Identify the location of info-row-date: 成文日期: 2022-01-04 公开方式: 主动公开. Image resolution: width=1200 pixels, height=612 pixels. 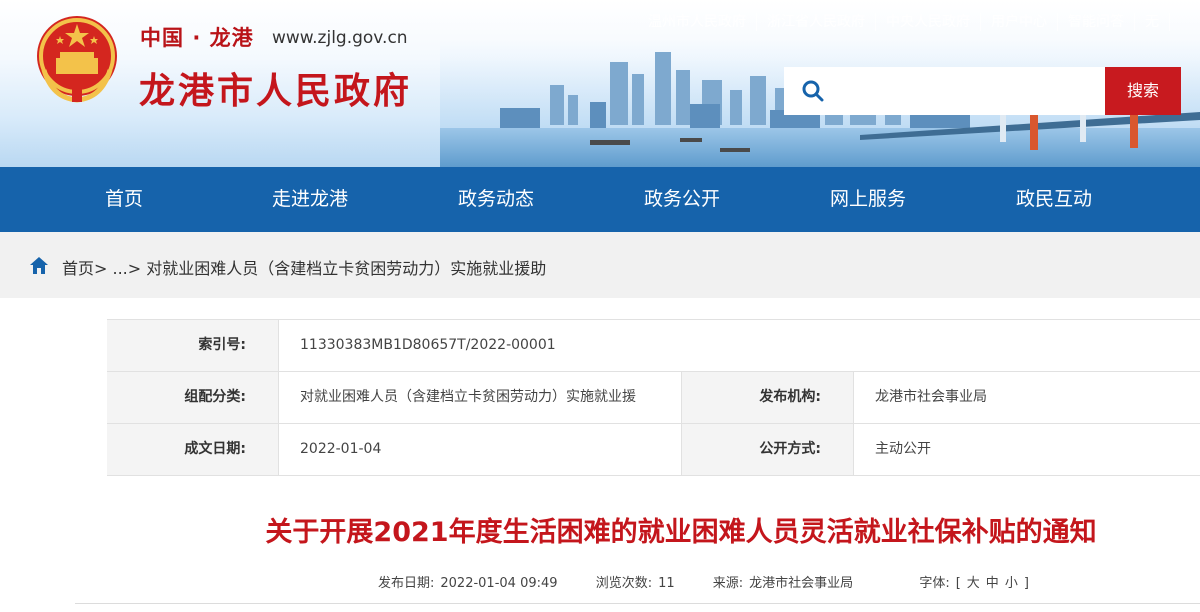
(653, 450).